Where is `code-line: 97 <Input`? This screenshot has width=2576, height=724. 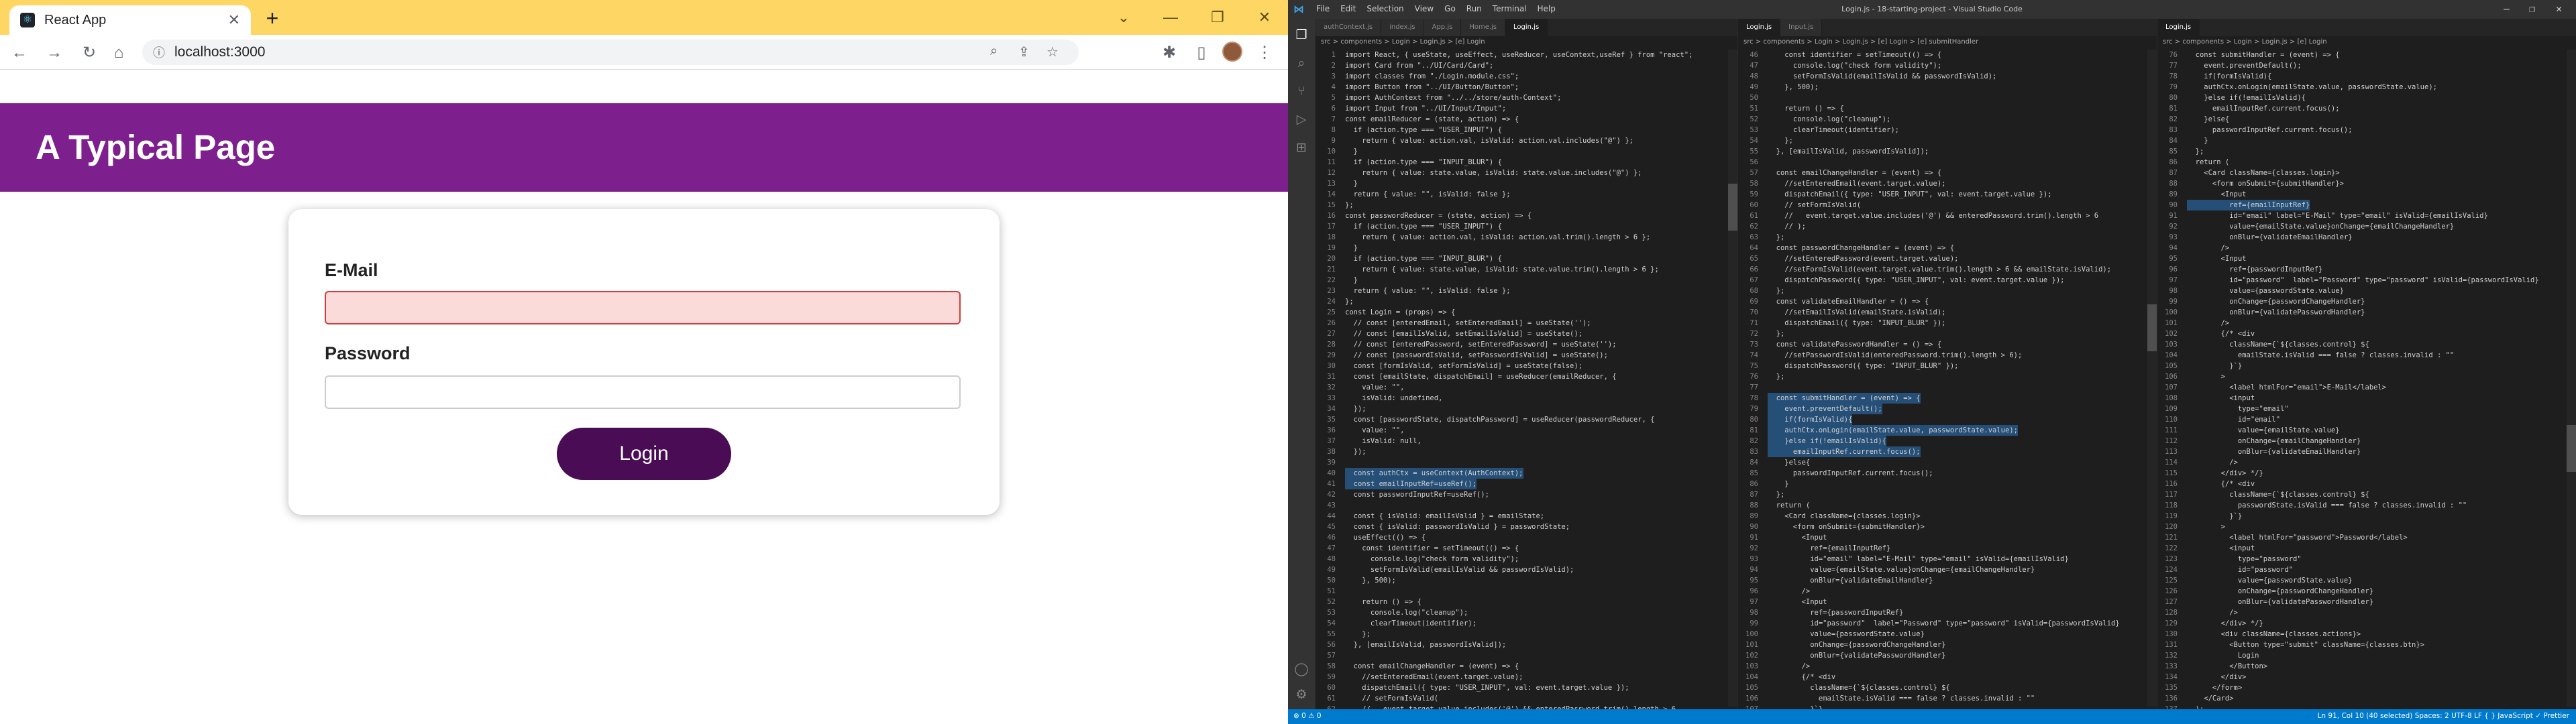
code-line: 97 <Input is located at coordinates (1947, 602).